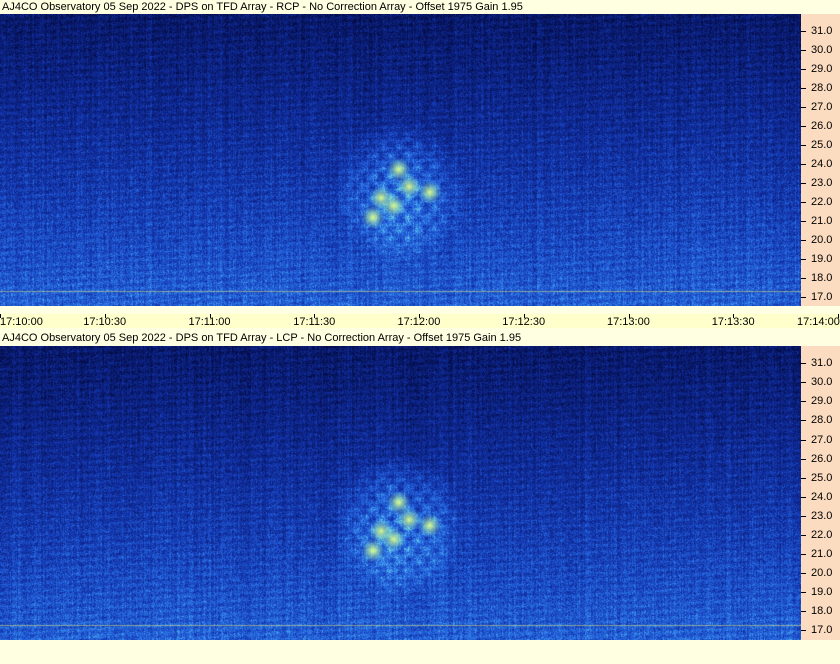 Image resolution: width=840 pixels, height=664 pixels. I want to click on lcp-ytick-label: 24.0, so click(822, 496).